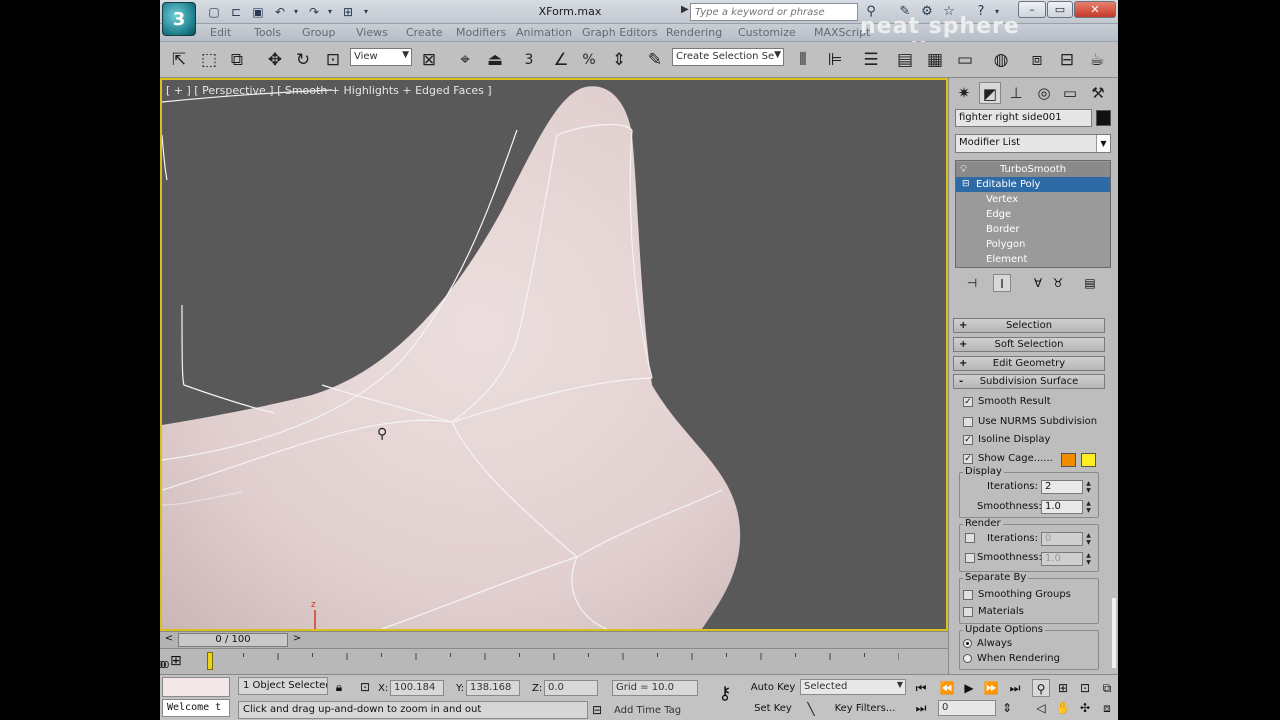  What do you see at coordinates (620, 32) in the screenshot?
I see `menu-graph-editors: Graph Editors` at bounding box center [620, 32].